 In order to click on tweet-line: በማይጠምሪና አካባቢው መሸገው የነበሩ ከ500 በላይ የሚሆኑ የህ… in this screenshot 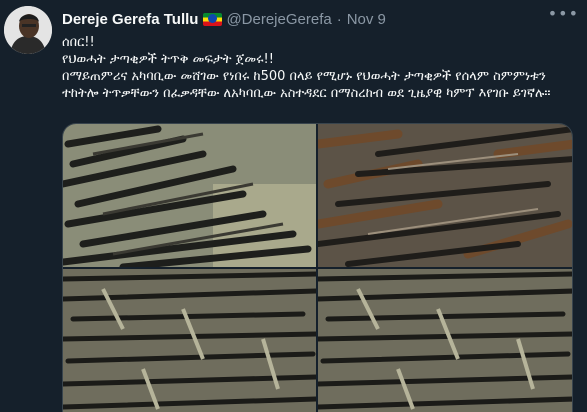, I will do `click(304, 76)`.